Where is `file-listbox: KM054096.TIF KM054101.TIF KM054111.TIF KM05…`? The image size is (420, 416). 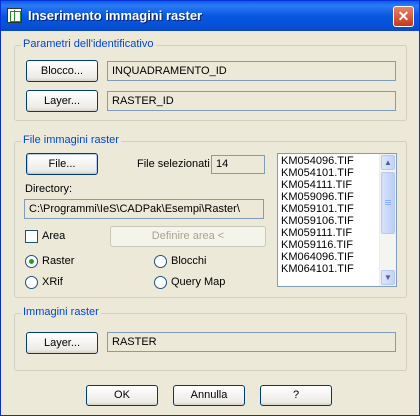 file-listbox: KM054096.TIF KM054101.TIF KM054111.TIF KM05… is located at coordinates (337, 220).